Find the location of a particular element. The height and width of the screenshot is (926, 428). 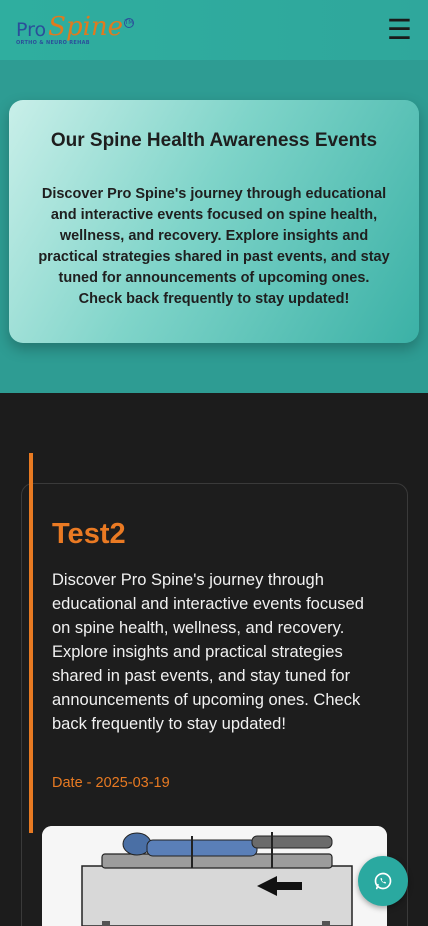

whatsapp-icon is located at coordinates (383, 881).